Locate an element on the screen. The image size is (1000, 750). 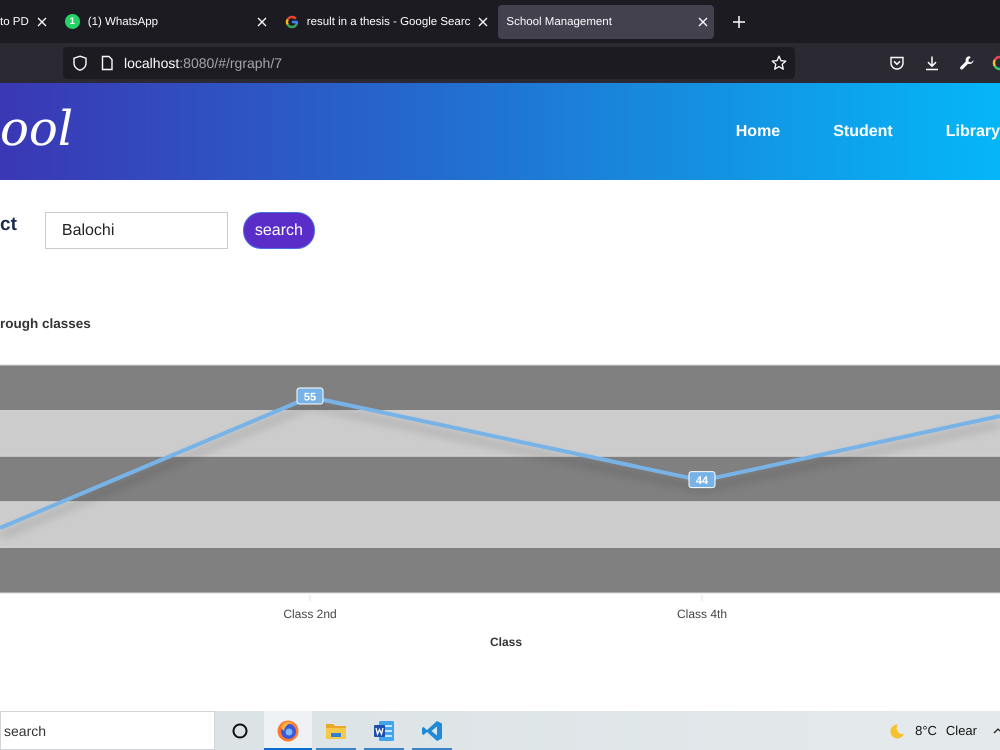
data-label: 44 is located at coordinates (702, 479).